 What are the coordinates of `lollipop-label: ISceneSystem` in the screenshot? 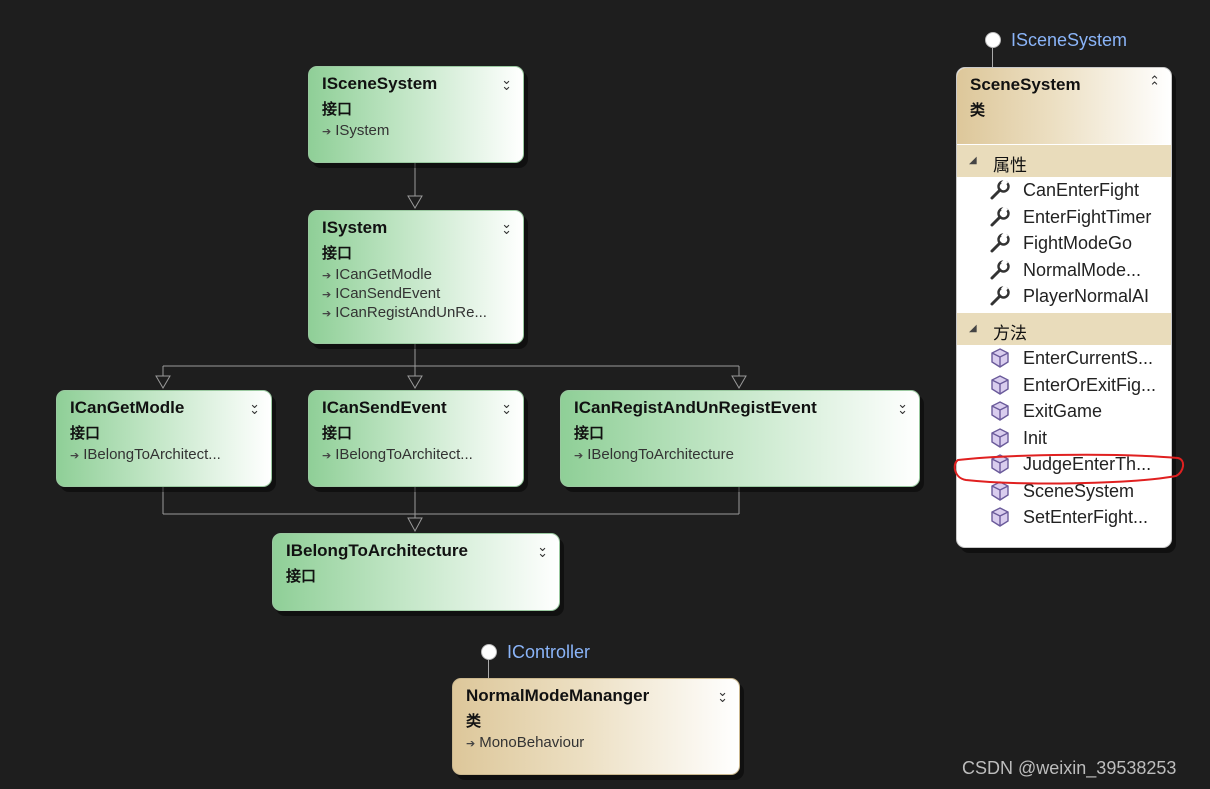 It's located at (1069, 40).